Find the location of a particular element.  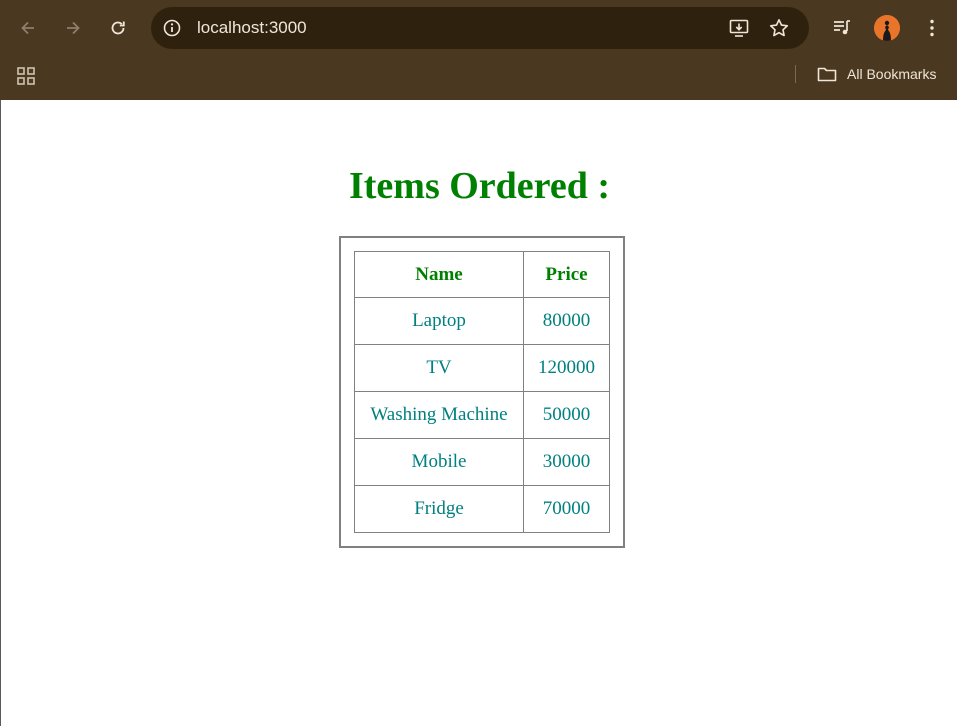

cell-item-price: 120000 is located at coordinates (567, 368).